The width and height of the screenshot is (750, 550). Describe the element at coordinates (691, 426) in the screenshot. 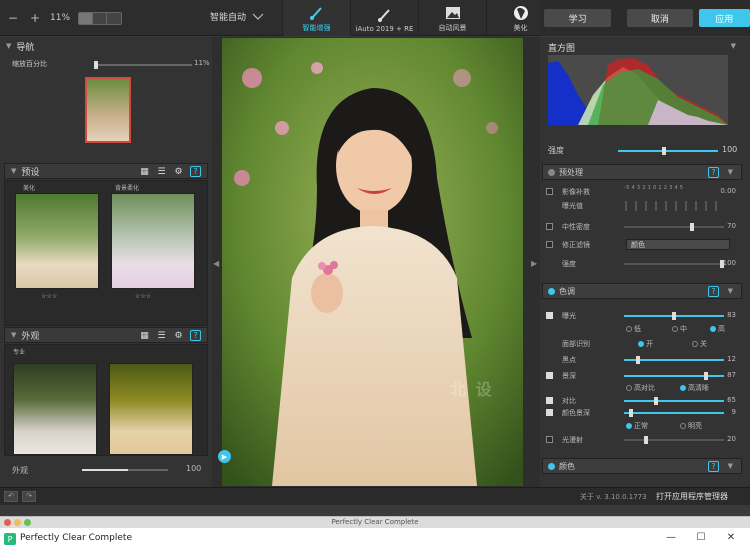

I see `radio-option: 明亮` at that location.